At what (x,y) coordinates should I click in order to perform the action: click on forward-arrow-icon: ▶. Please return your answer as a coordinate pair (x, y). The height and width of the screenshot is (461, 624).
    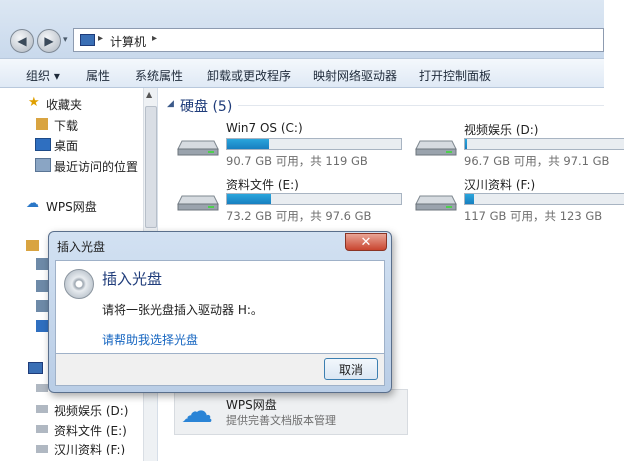
    Looking at the image, I should click on (49, 41).